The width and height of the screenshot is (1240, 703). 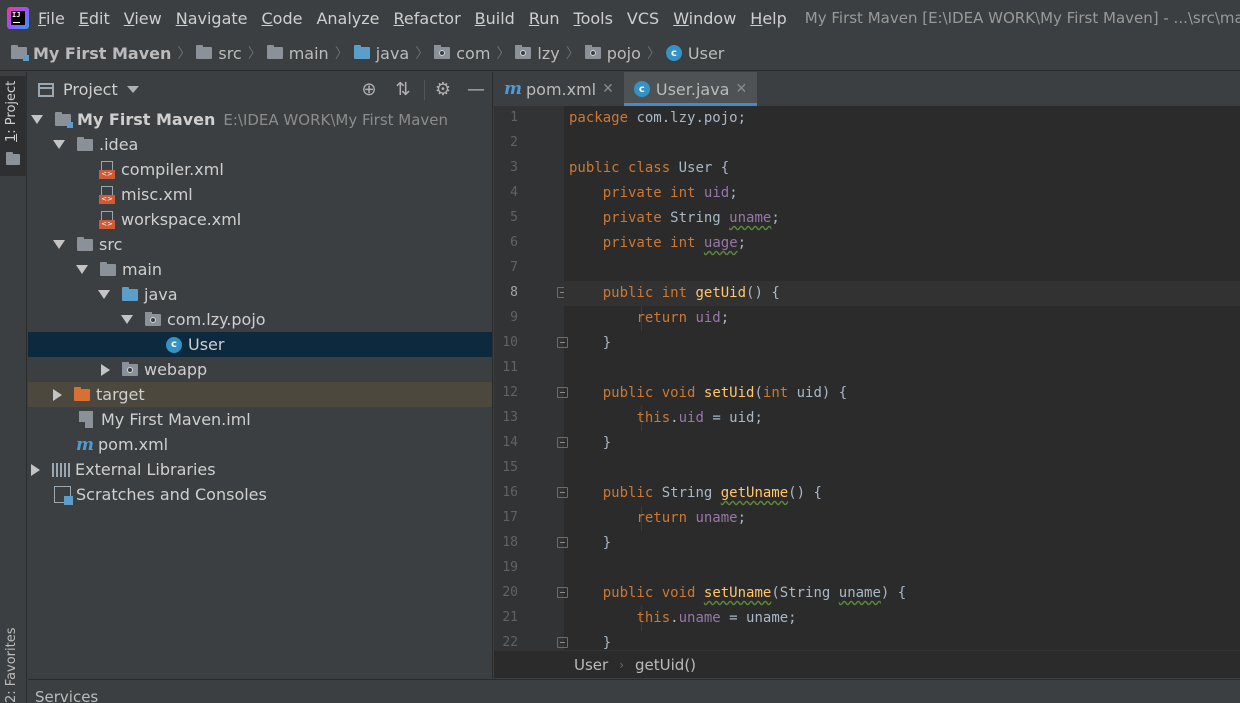 What do you see at coordinates (427, 18) in the screenshot?
I see `menu-refactor: Refactor` at bounding box center [427, 18].